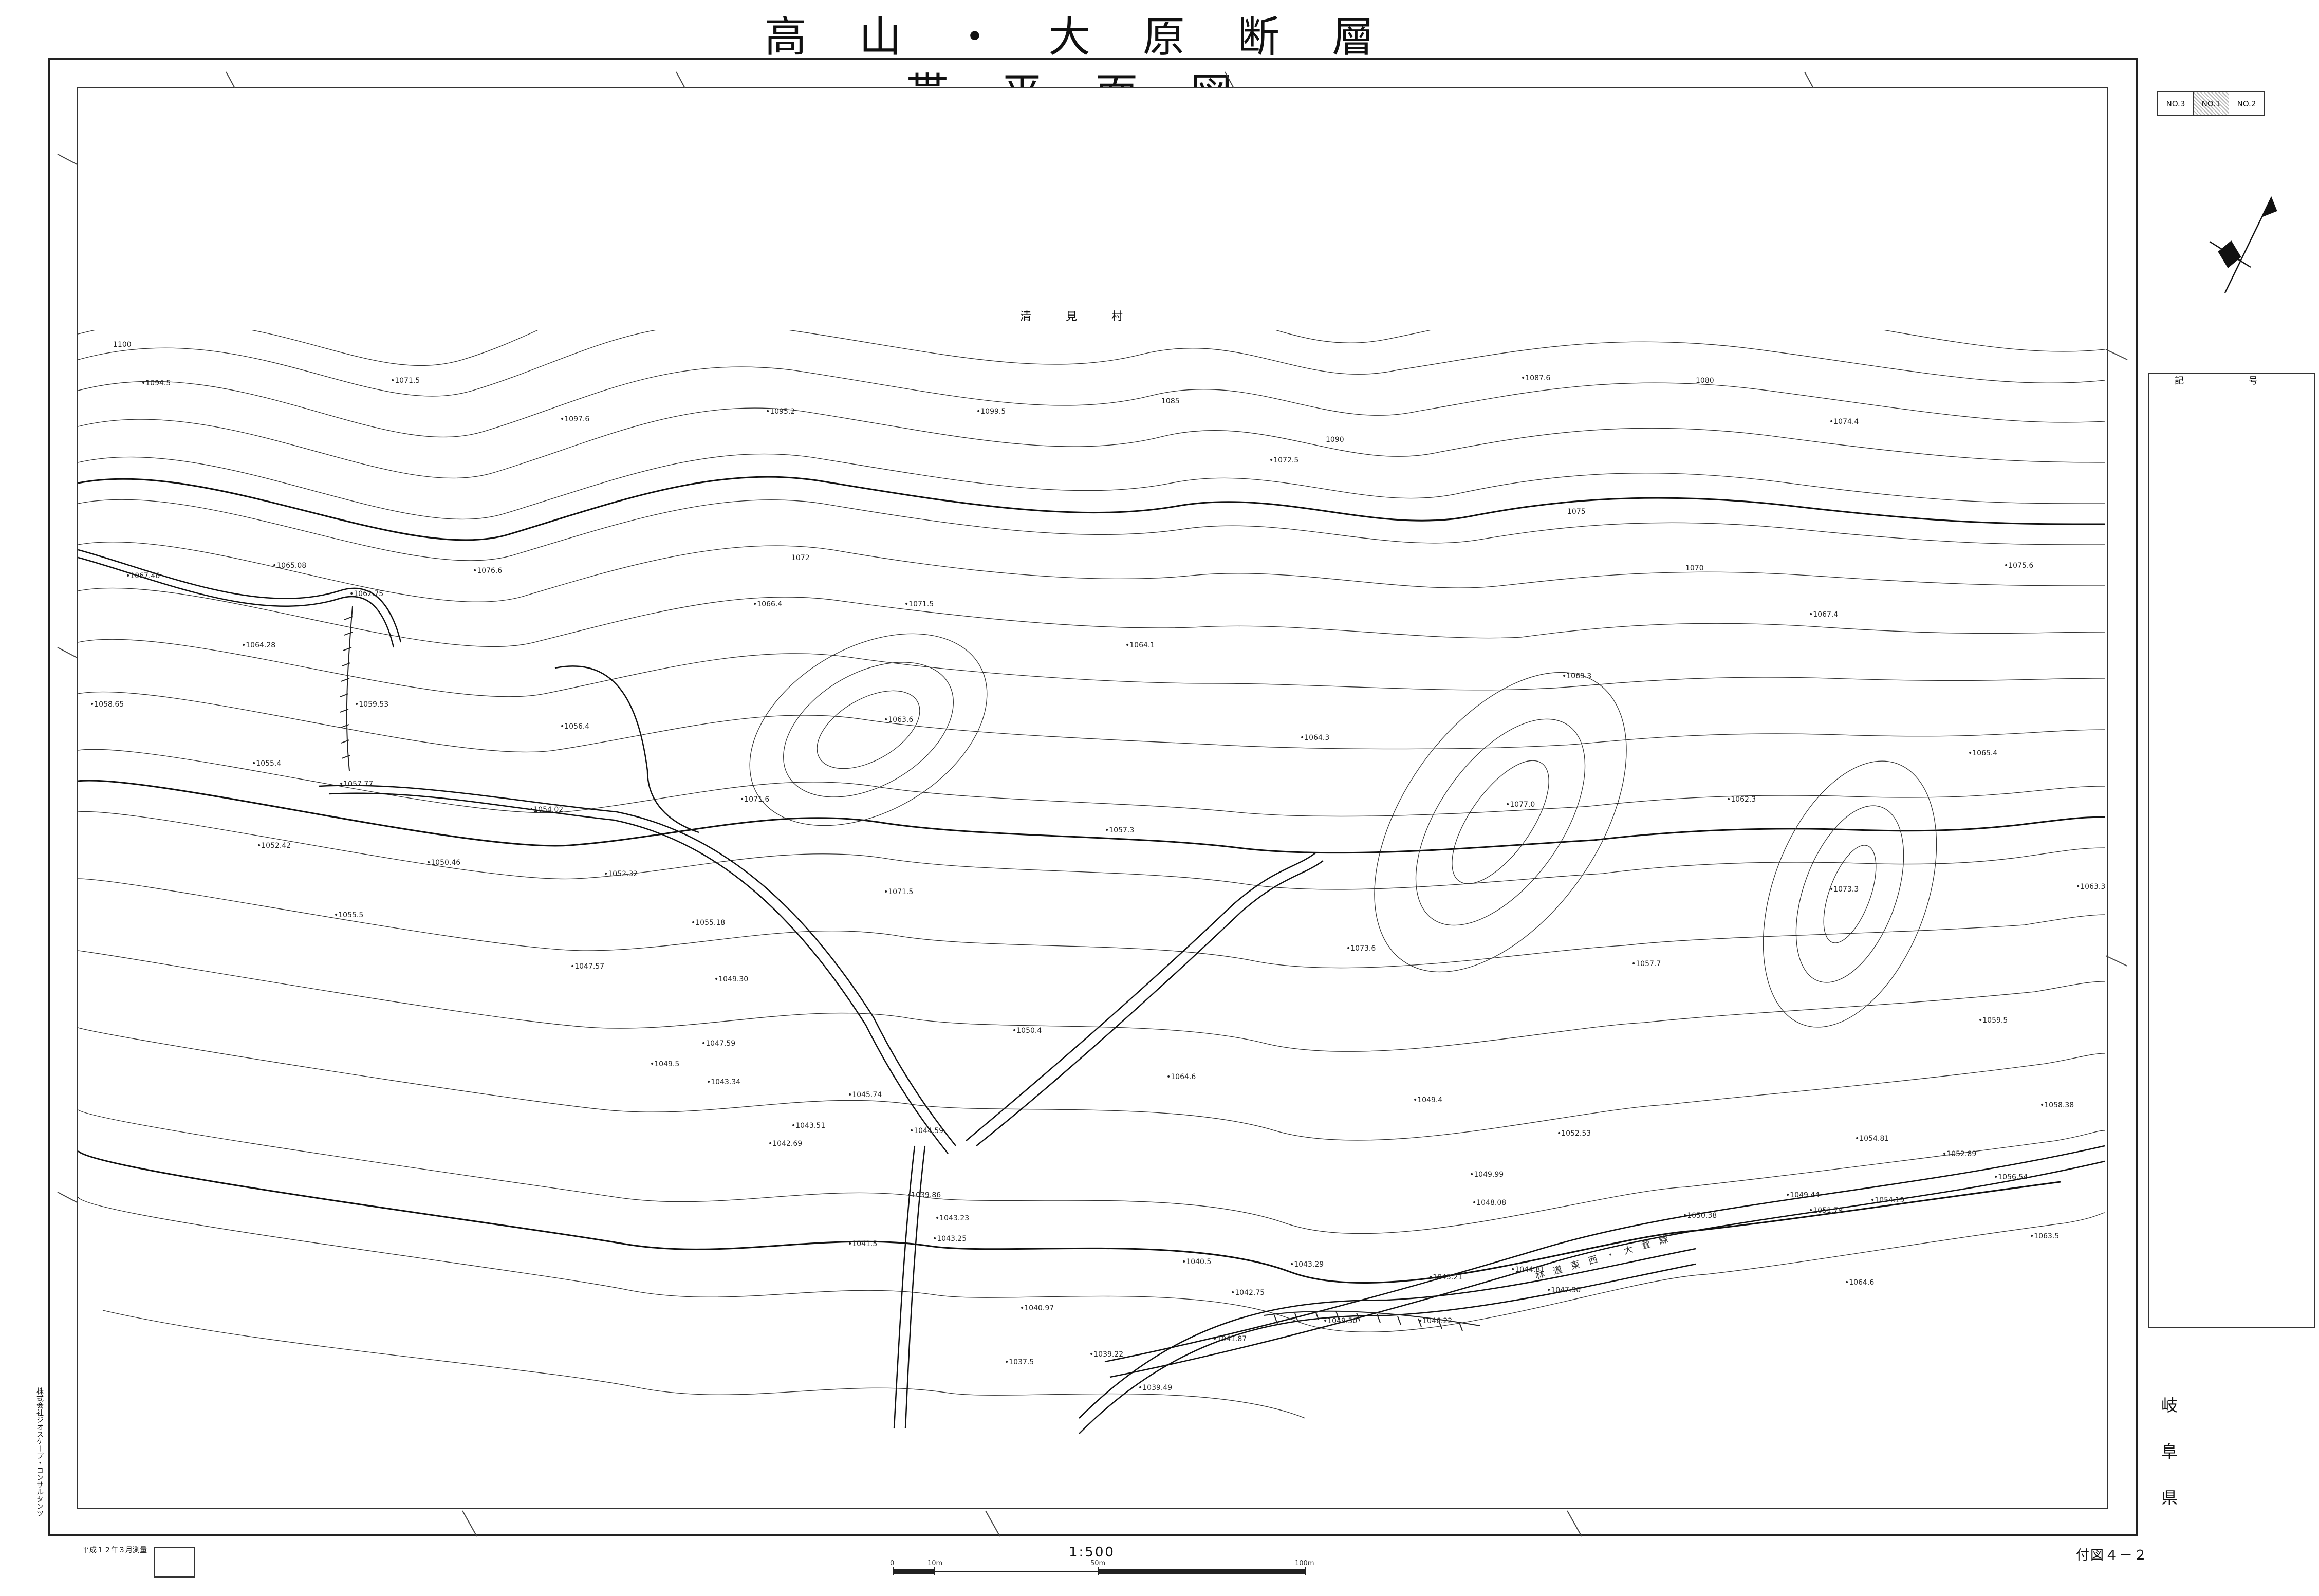 This screenshot has height=1596, width=2319. What do you see at coordinates (1646, 964) in the screenshot?
I see `elev-label-48: •1057.7` at bounding box center [1646, 964].